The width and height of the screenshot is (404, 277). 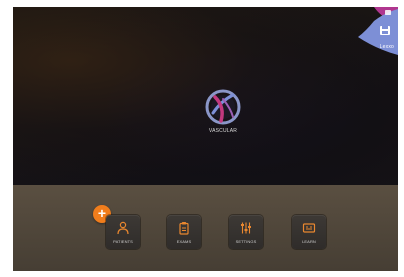 What do you see at coordinates (385, 30) in the screenshot?
I see `save-icon` at bounding box center [385, 30].